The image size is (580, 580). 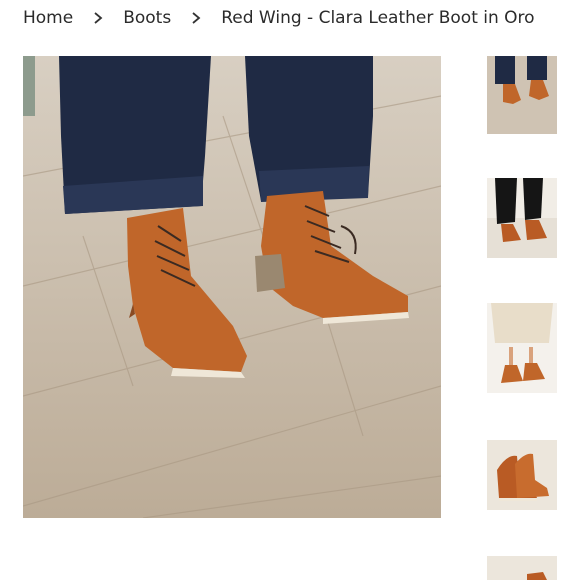 I want to click on thumbnail-boots-with-skirt, so click(x=522, y=348).